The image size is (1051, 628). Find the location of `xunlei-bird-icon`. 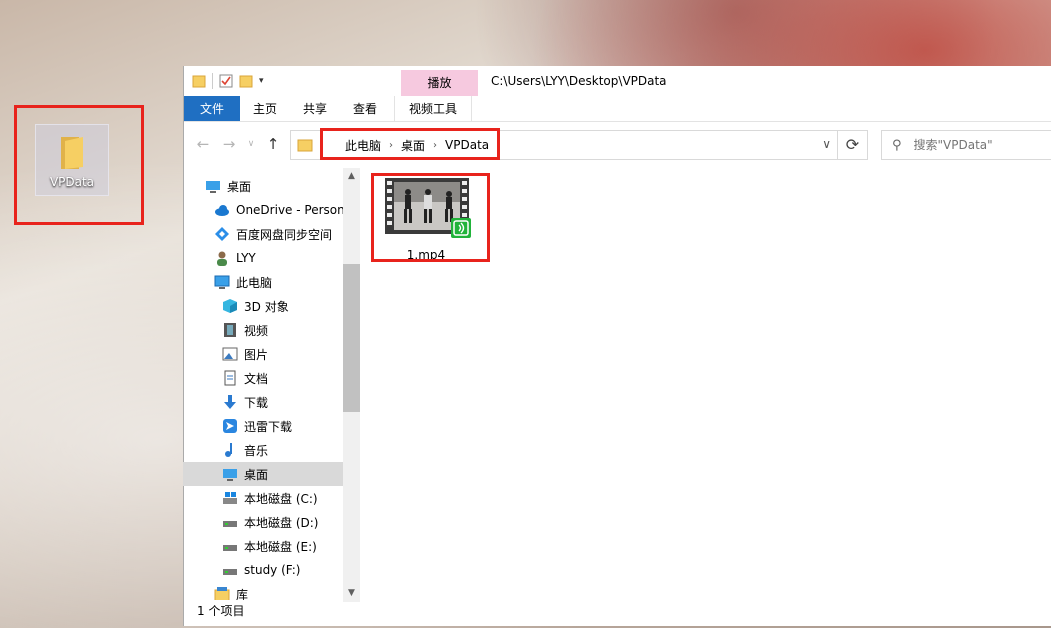

xunlei-bird-icon is located at coordinates (230, 426).